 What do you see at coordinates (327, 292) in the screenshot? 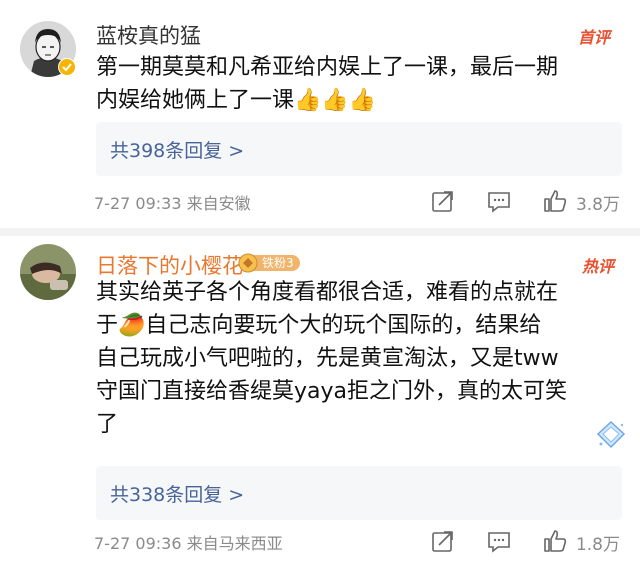
I see `comment-text-line: 其实给英子各个角度看都很合适，难看的点就在` at bounding box center [327, 292].